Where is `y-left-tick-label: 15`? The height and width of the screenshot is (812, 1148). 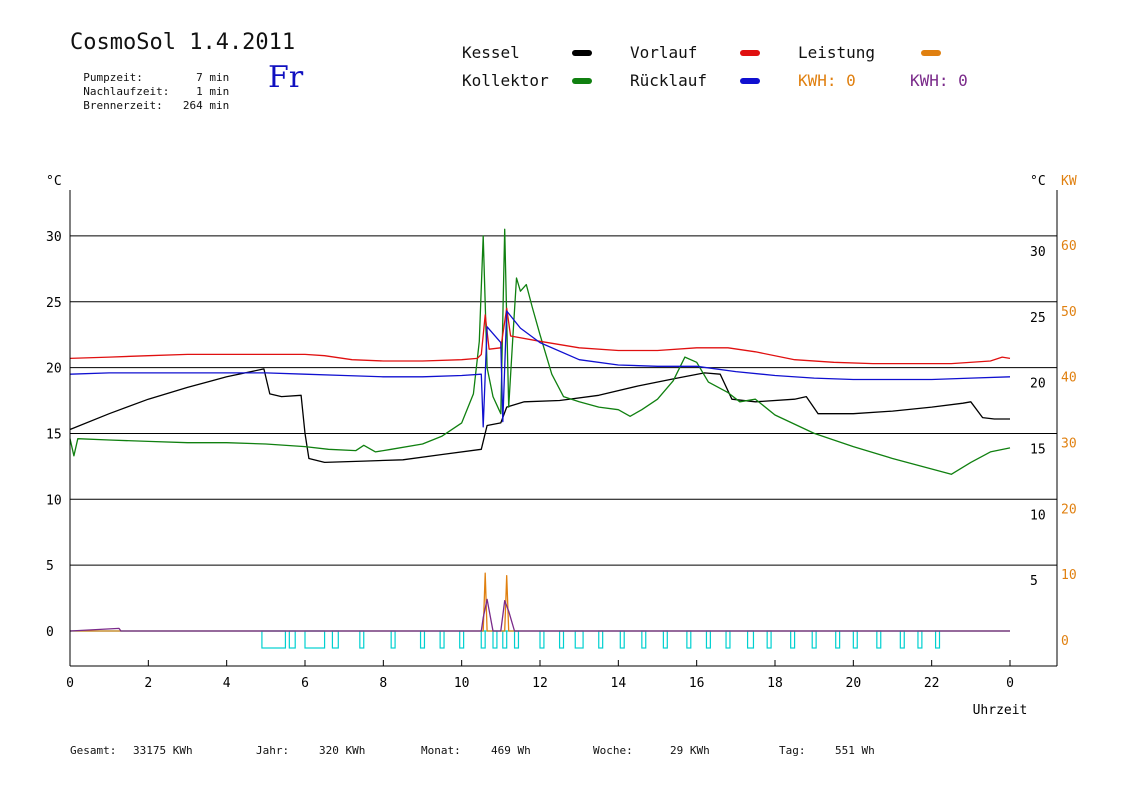 y-left-tick-label: 15 is located at coordinates (54, 434).